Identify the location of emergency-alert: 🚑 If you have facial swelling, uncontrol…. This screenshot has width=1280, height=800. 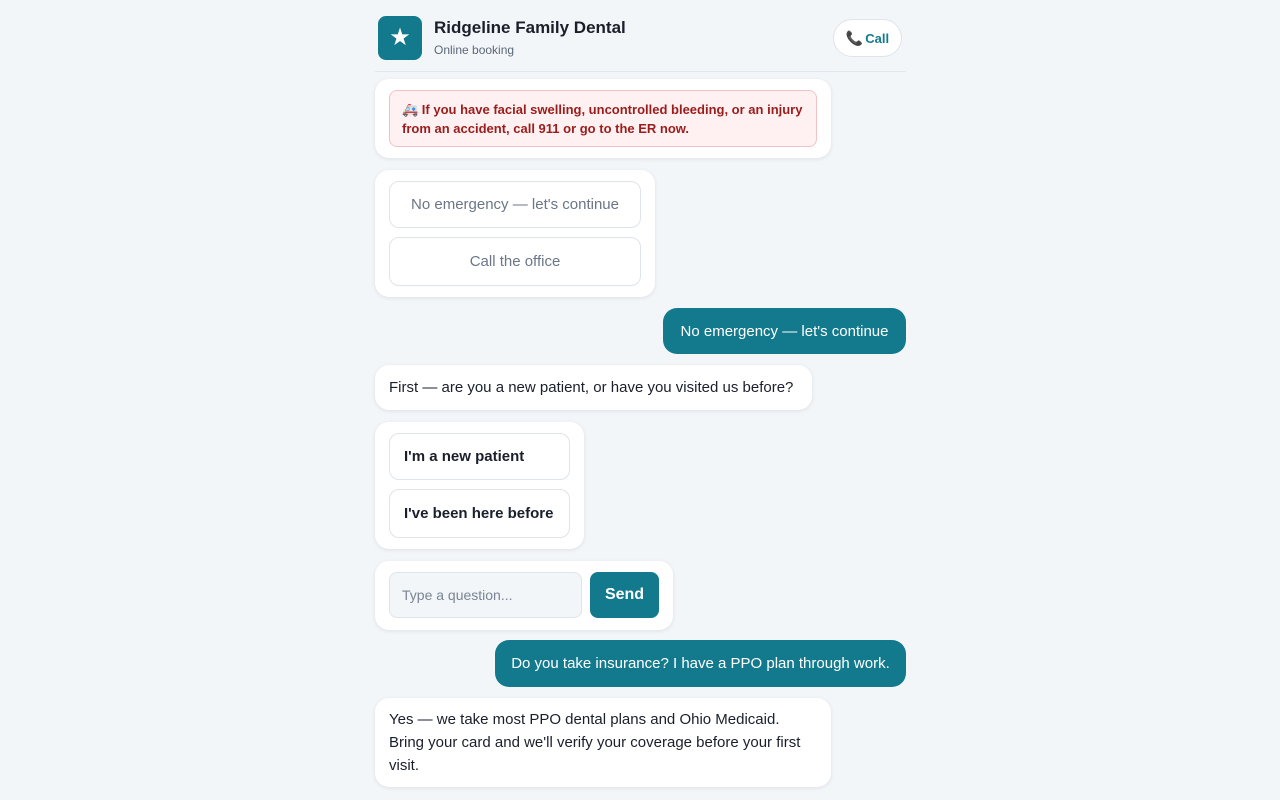
(603, 118).